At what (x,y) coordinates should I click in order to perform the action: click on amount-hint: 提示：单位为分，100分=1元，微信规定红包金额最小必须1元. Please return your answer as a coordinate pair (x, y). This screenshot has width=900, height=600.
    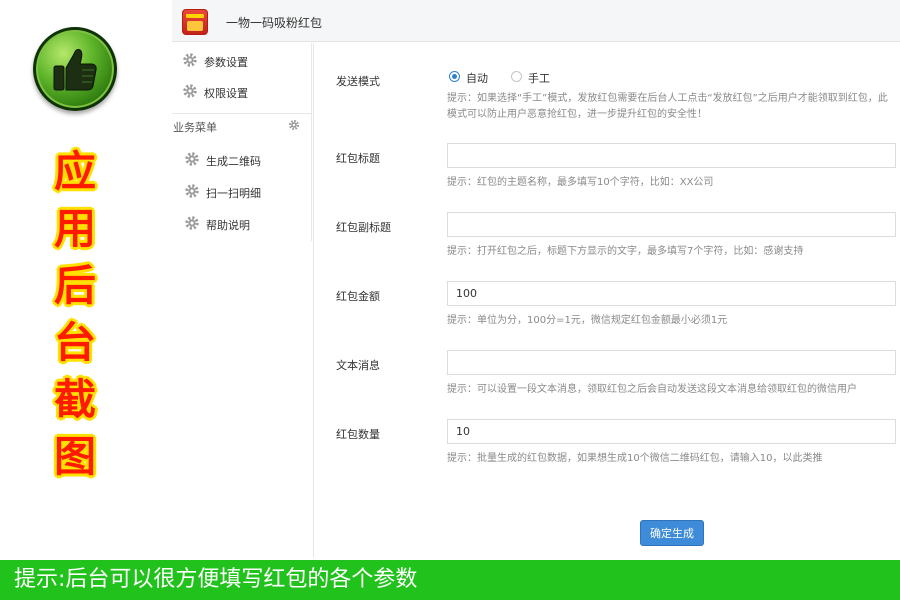
    Looking at the image, I should click on (587, 320).